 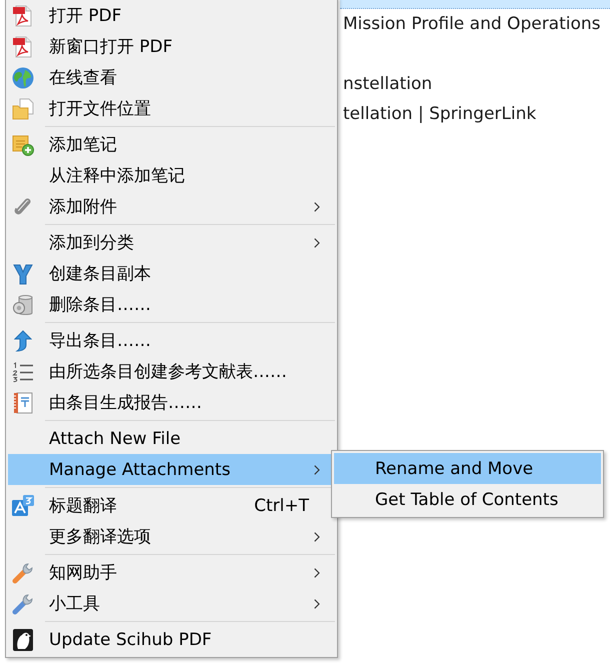 I want to click on menu-item: Update Scihub PDF, so click(x=171, y=639).